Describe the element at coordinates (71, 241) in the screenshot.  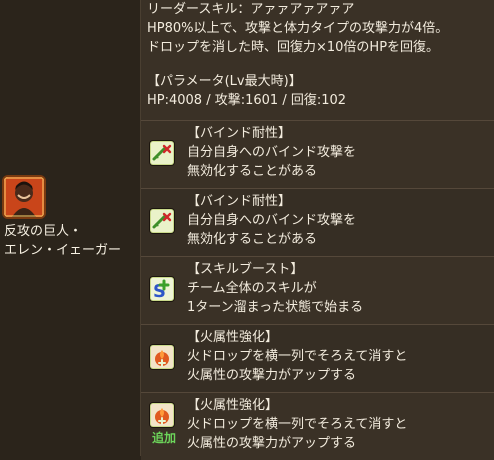
I see `monster-name: 反攻の巨人・ エレン・イェーガー` at that location.